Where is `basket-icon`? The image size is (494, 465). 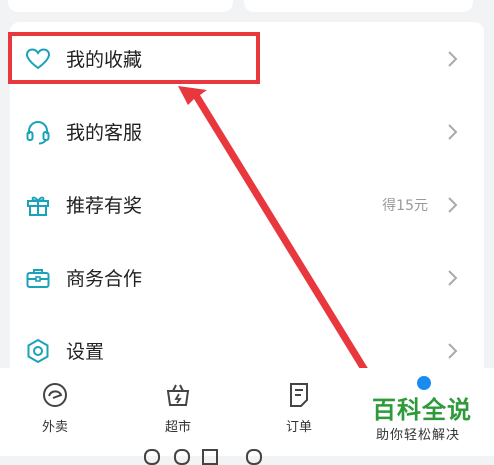 basket-icon is located at coordinates (178, 395).